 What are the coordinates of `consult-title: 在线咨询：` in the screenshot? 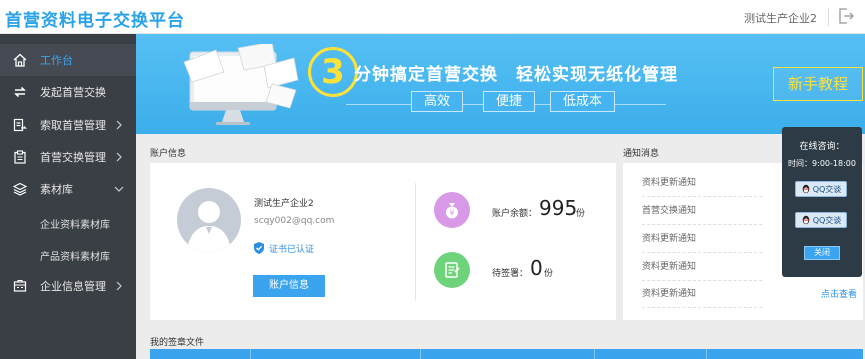 It's located at (822, 147).